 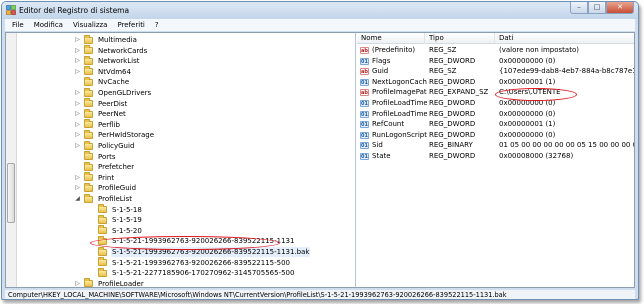 What do you see at coordinates (579, 8) in the screenshot?
I see `minimize-button: –` at bounding box center [579, 8].